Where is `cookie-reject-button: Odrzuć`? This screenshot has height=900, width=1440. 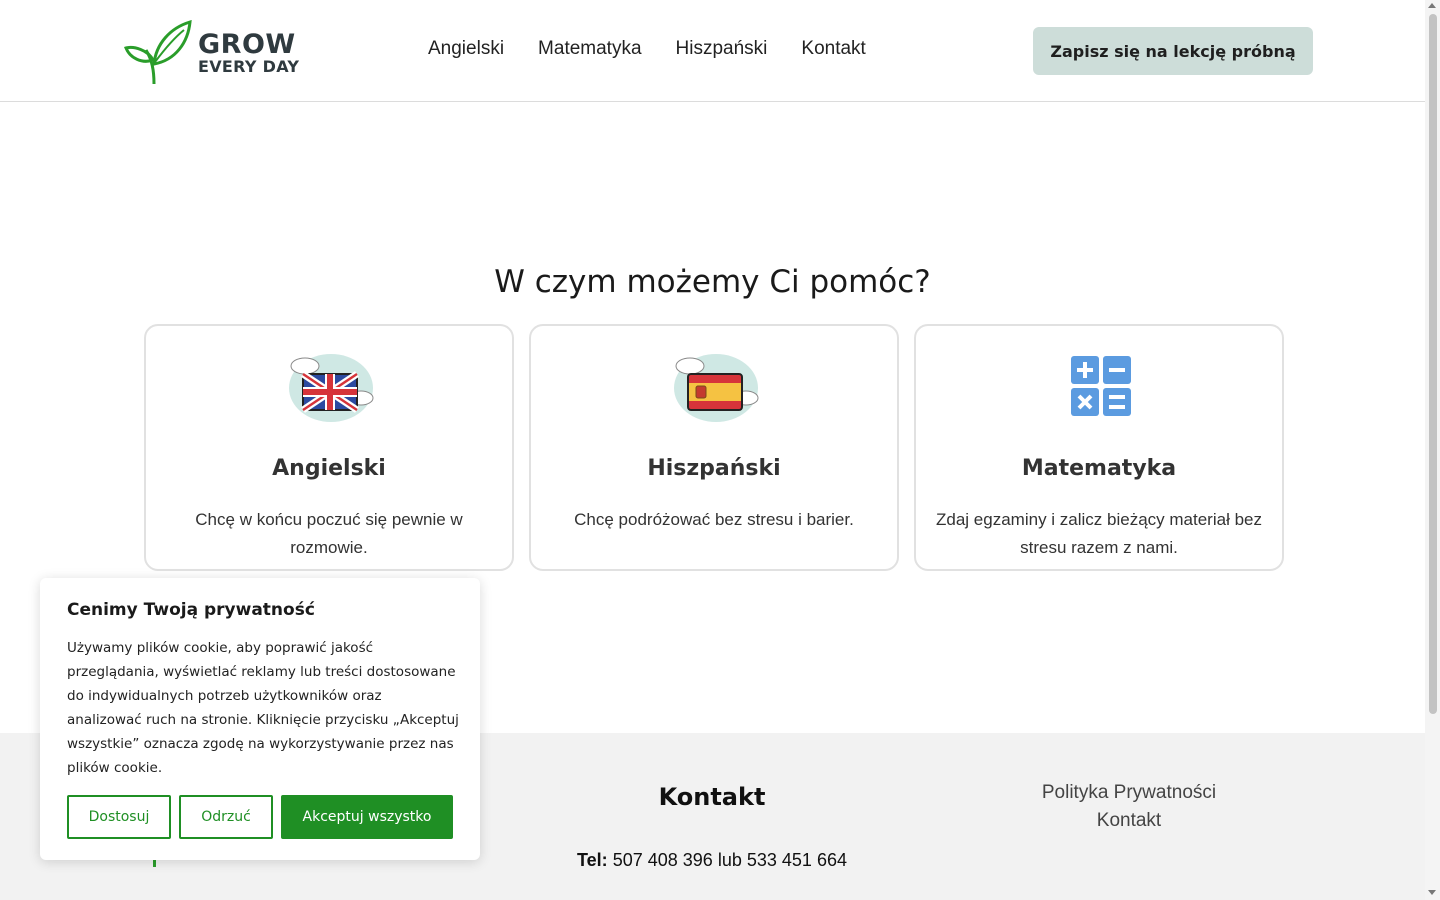
cookie-reject-button: Odrzuć is located at coordinates (226, 817).